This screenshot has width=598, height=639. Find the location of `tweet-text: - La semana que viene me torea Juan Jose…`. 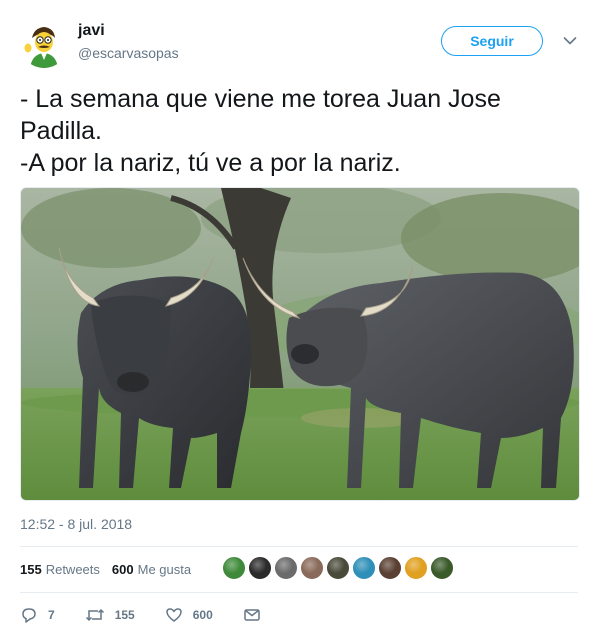

tweet-text: - La semana que viene me torea Juan Jose… is located at coordinates (260, 131).